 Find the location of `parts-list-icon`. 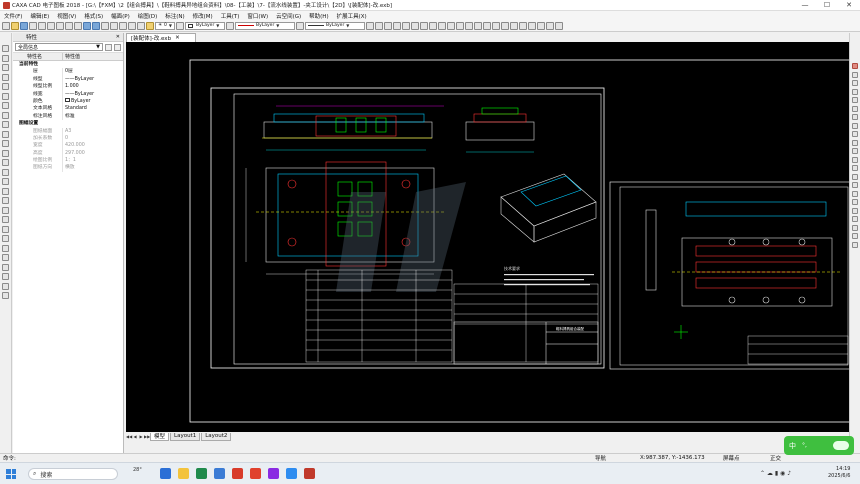

parts-list-icon is located at coordinates (433, 25).